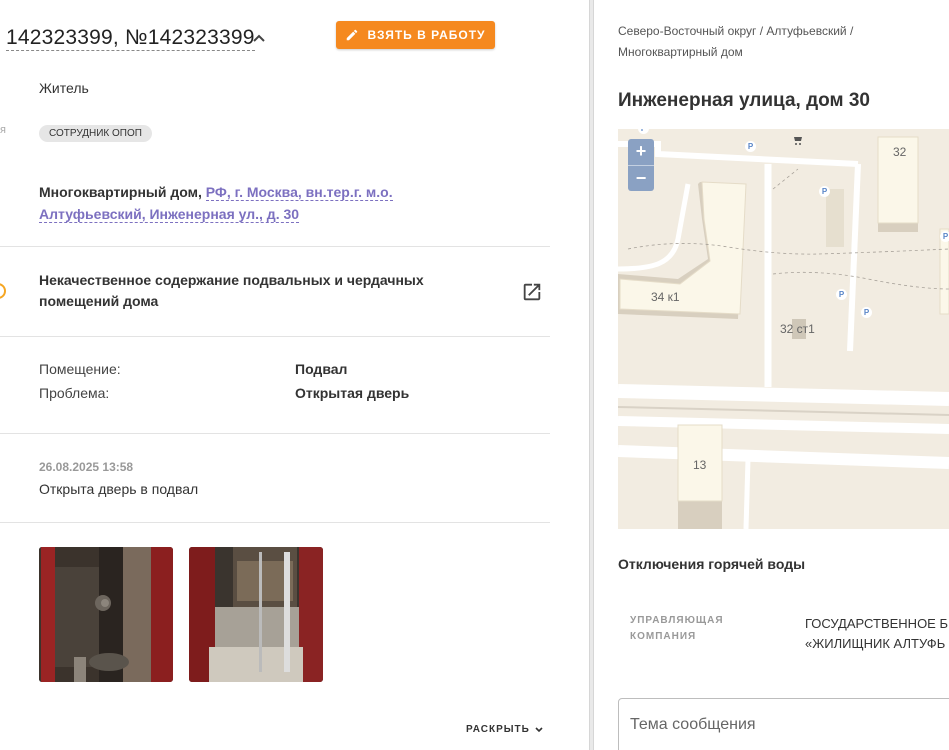  Describe the element at coordinates (64, 88) in the screenshot. I see `applicant-type: Житель` at that location.